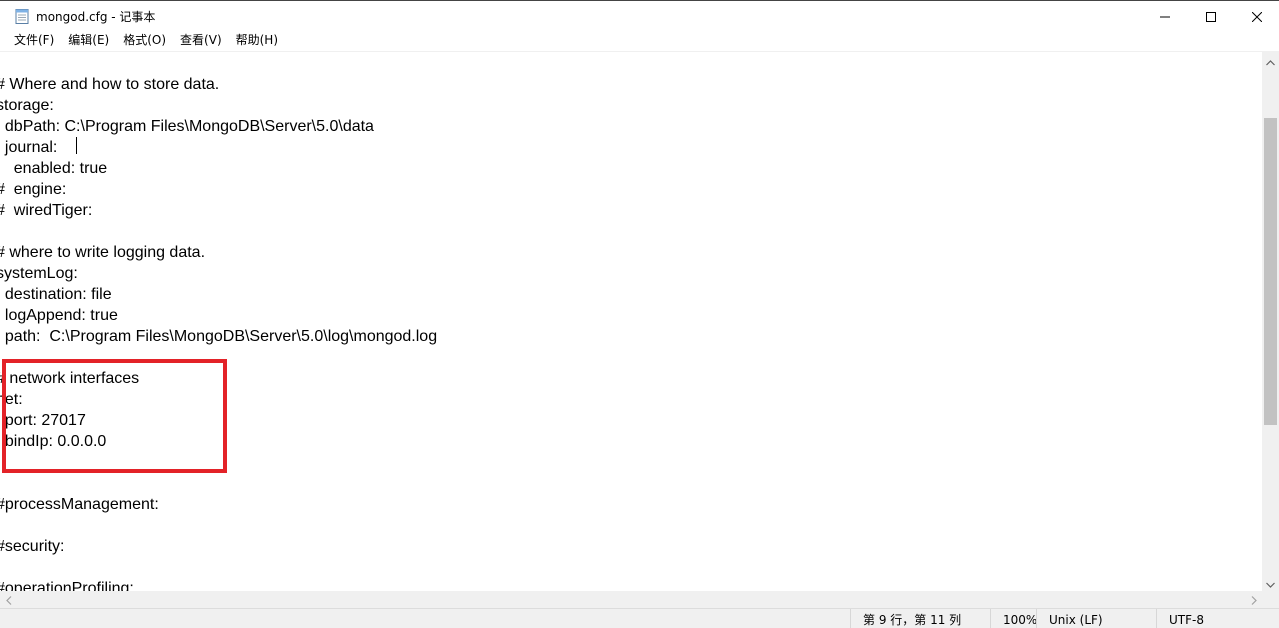 The image size is (1279, 628). What do you see at coordinates (67, 585) in the screenshot?
I see `text-line: #operationProfiling:` at bounding box center [67, 585].